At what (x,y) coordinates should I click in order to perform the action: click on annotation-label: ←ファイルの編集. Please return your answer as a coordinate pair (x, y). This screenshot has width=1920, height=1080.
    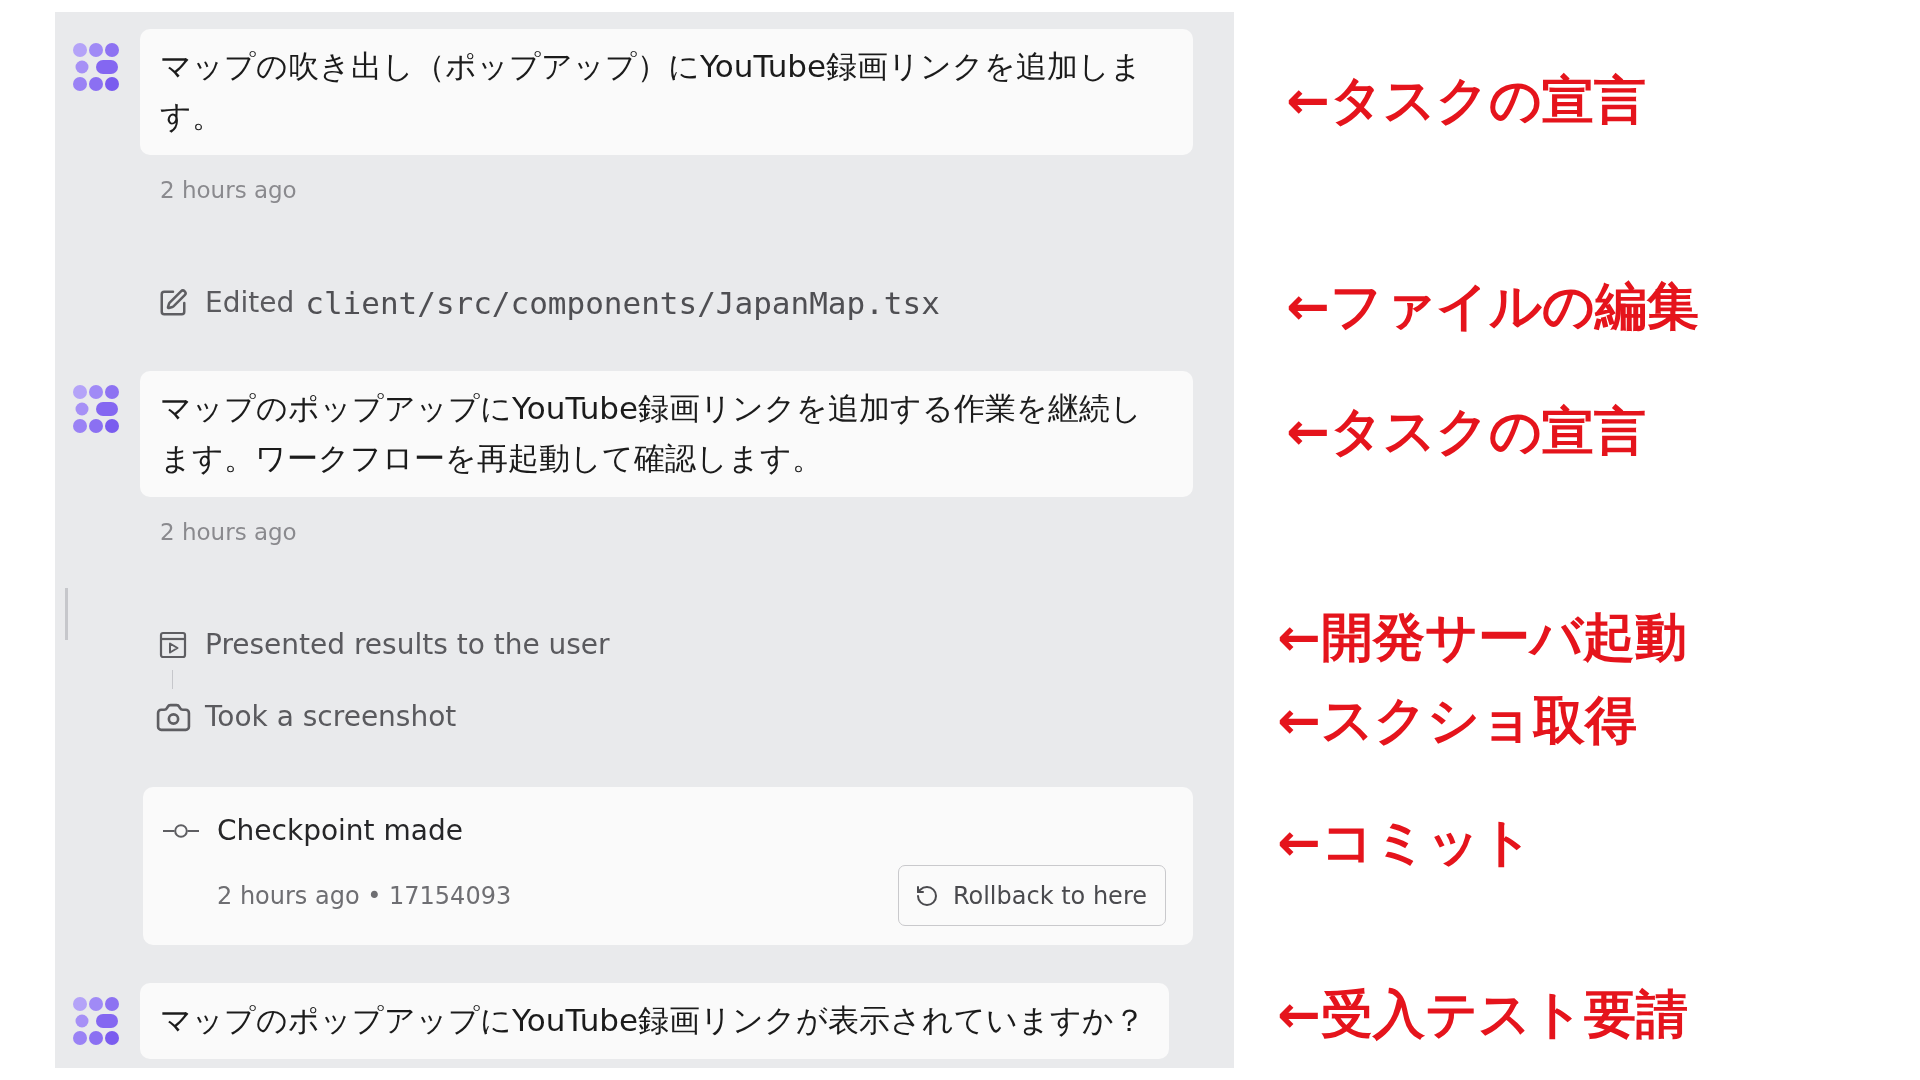
    Looking at the image, I should click on (1492, 306).